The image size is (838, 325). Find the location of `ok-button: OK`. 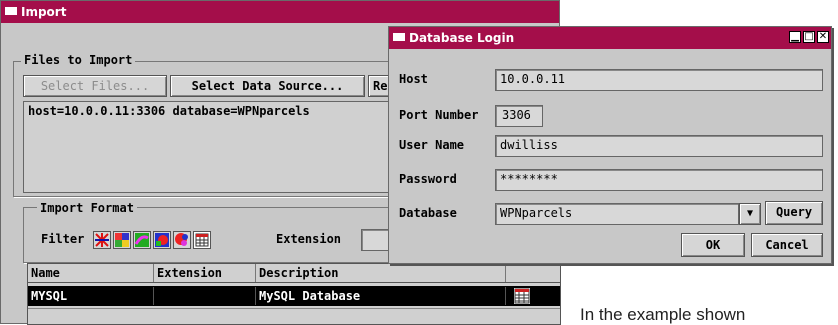

ok-button: OK is located at coordinates (713, 245).